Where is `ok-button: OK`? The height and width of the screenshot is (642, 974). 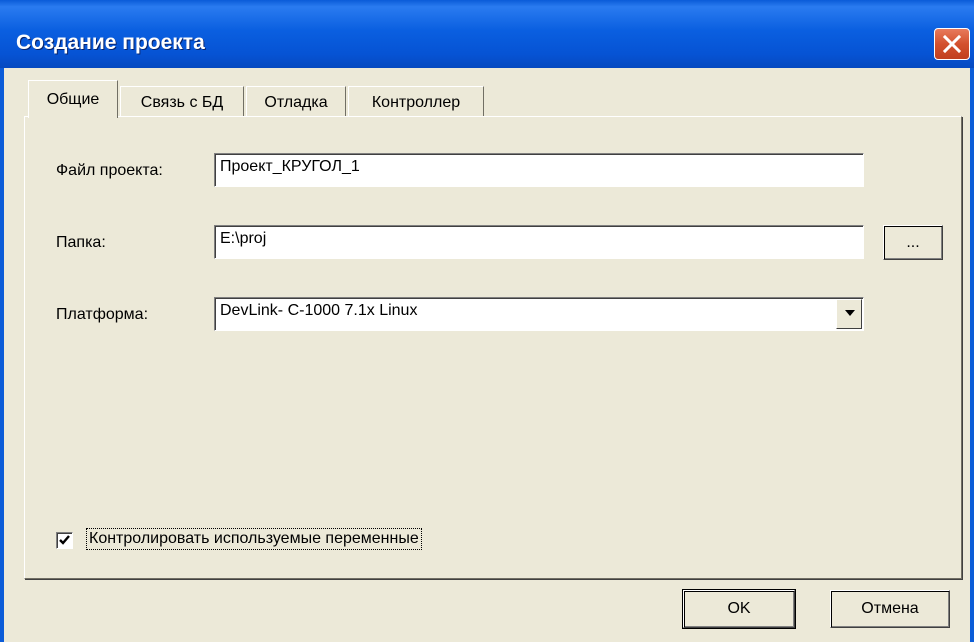 ok-button: OK is located at coordinates (739, 609).